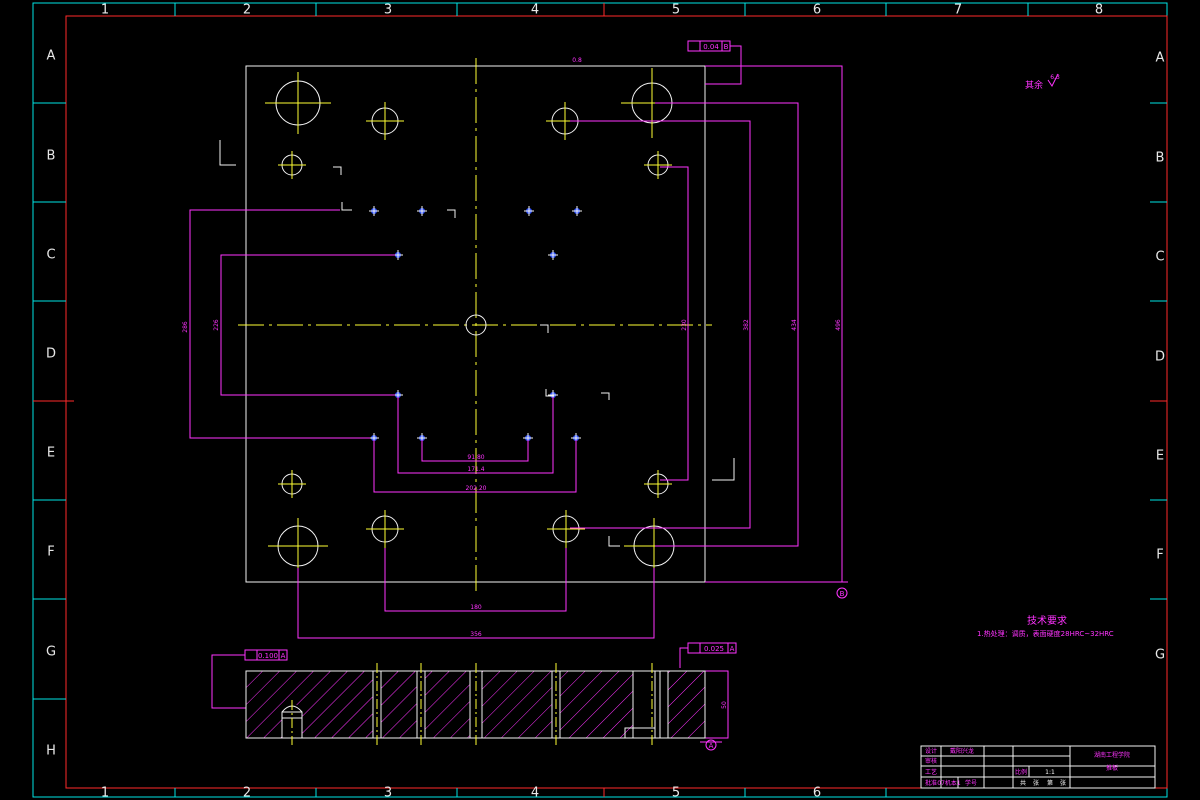 Image resolution: width=1200 pixels, height=800 pixels. What do you see at coordinates (726, 47) in the screenshot?
I see `flatness-top-datum: B` at bounding box center [726, 47].